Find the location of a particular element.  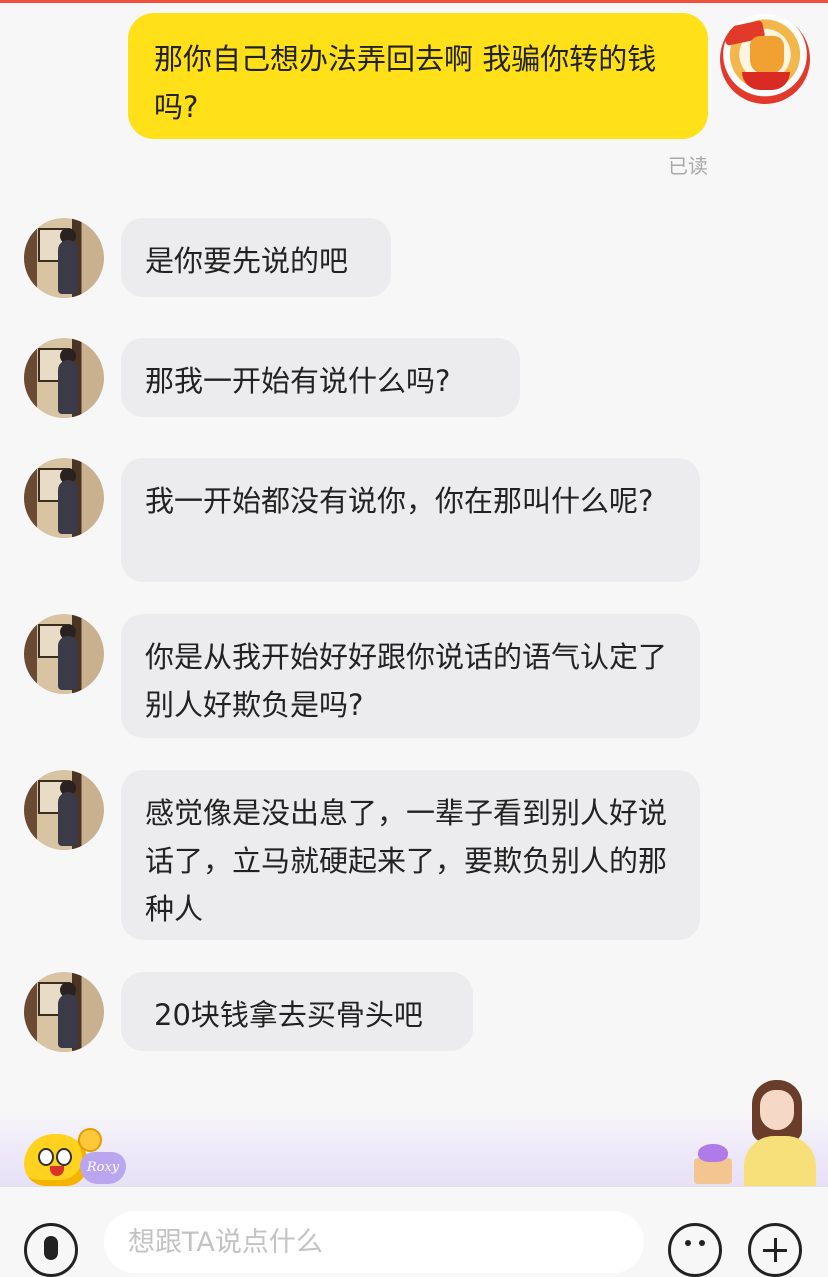

plus-icon-vertical is located at coordinates (775, 1250).